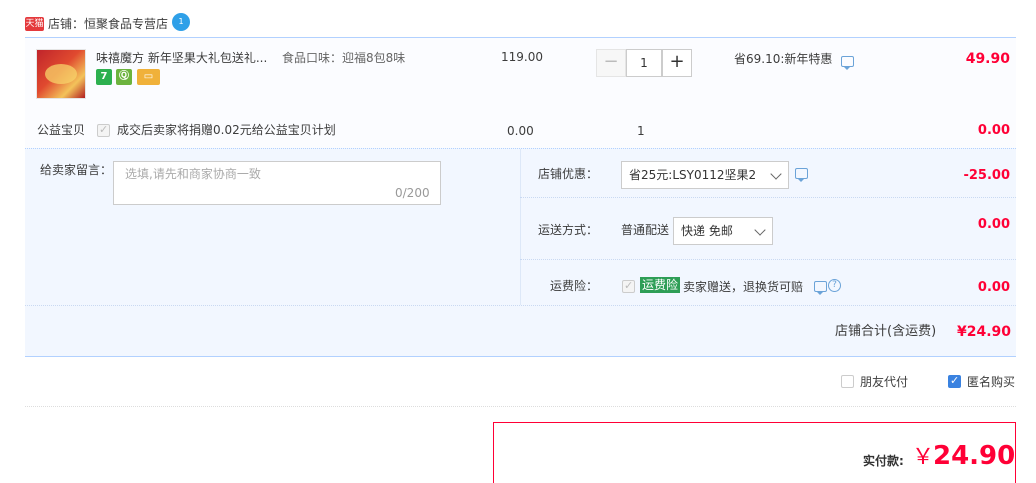 This screenshot has width=1036, height=483. What do you see at coordinates (677, 63) in the screenshot?
I see `quantity-increase-button: +` at bounding box center [677, 63].